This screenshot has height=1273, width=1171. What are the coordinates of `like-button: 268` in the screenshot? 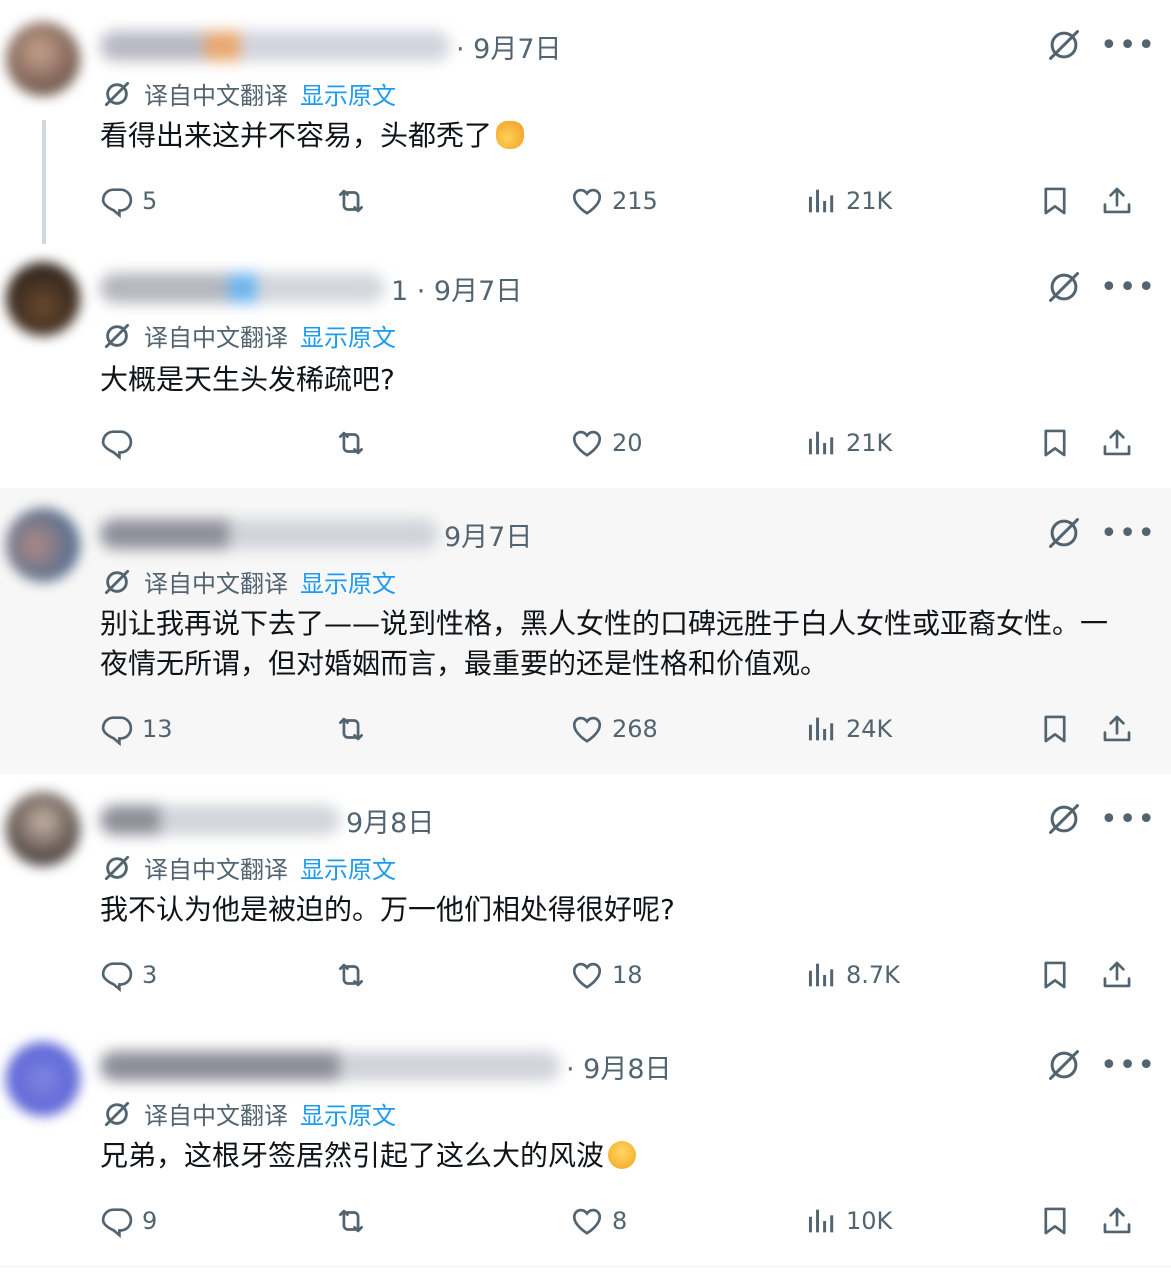 It's located at (614, 729).